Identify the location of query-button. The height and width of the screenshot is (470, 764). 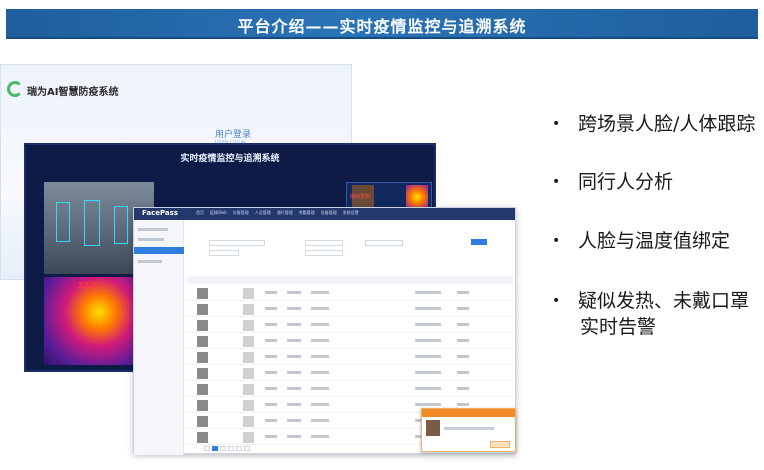
(479, 242).